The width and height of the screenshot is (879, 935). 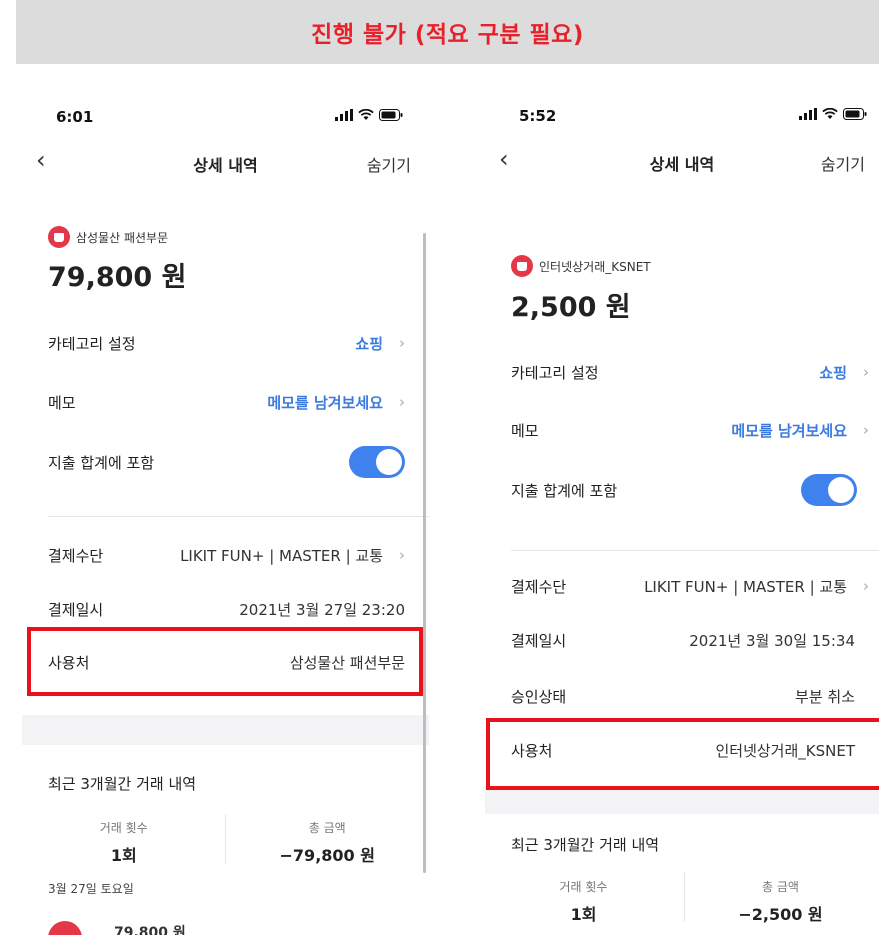 I want to click on approval-status-label: 승인상태, so click(x=539, y=696).